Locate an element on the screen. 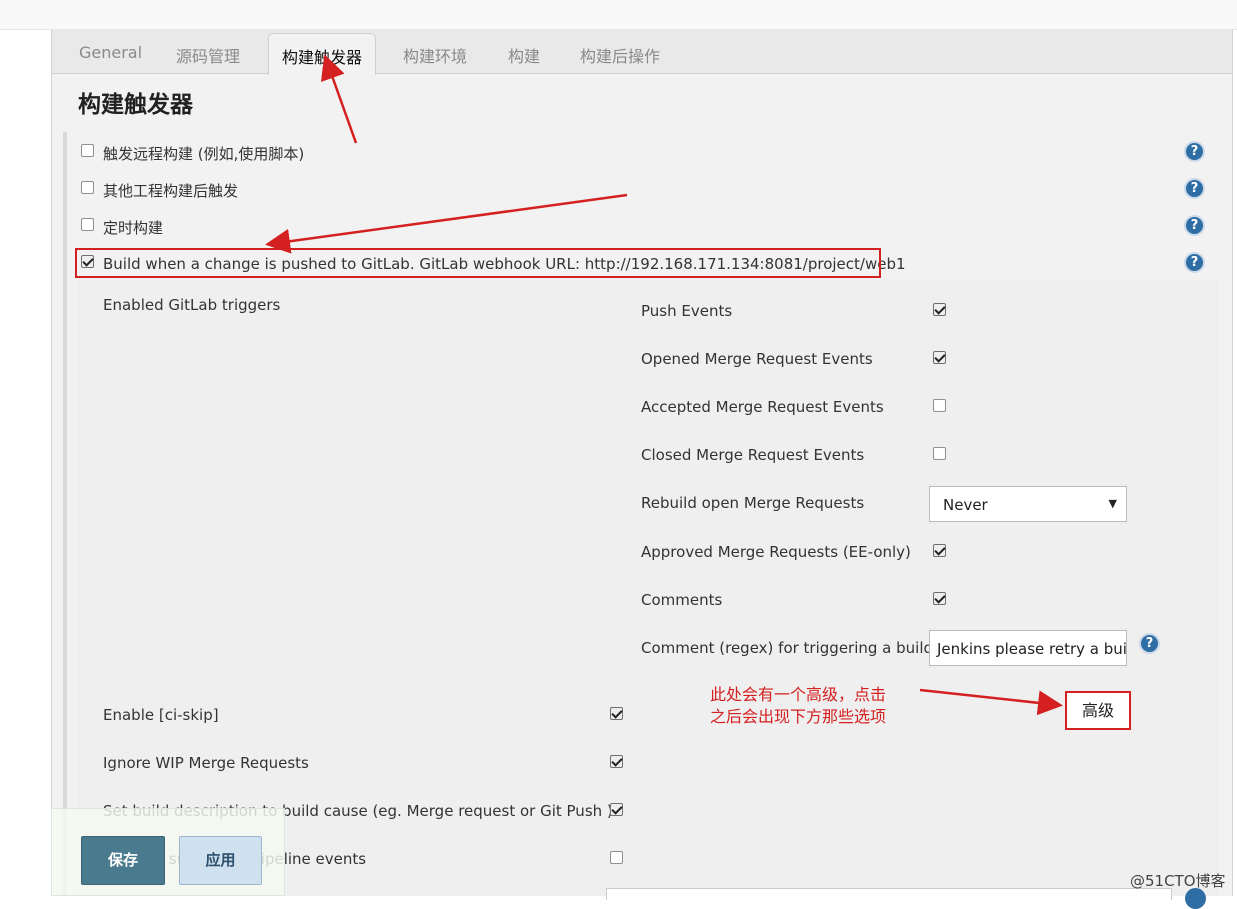  trigger-periodic-label: 定时构建 is located at coordinates (133, 228).